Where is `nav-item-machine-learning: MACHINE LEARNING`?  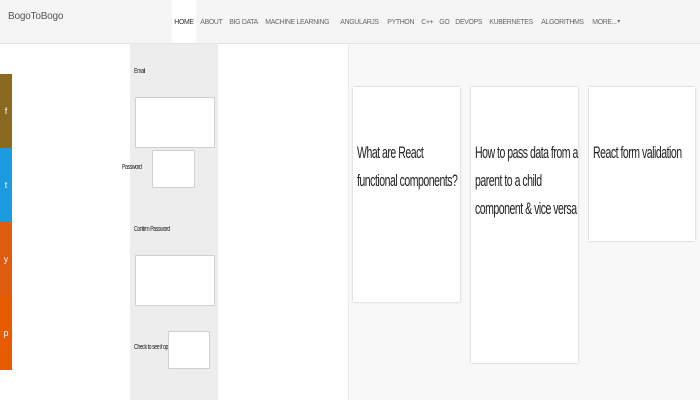
nav-item-machine-learning: MACHINE LEARNING is located at coordinates (297, 21).